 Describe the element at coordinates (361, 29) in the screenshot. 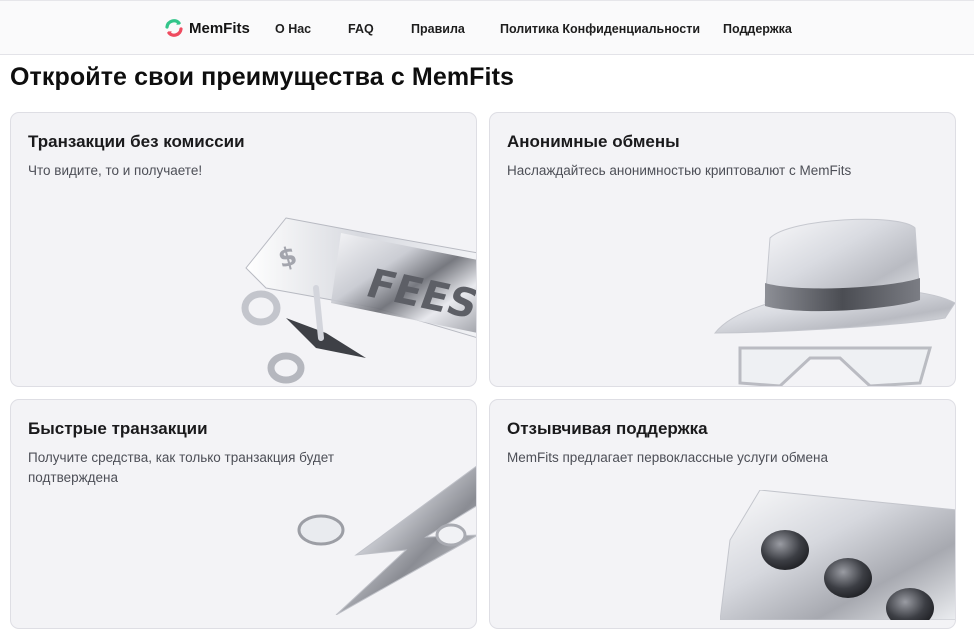

I see `nav-link-faq: FAQ` at that location.